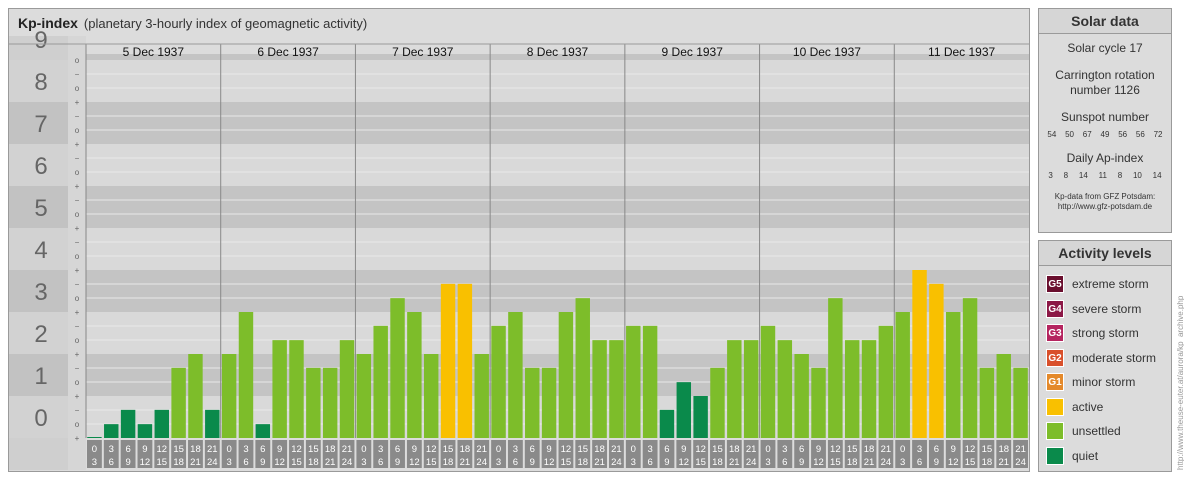 Image resolution: width=1184 pixels, height=480 pixels. Describe the element at coordinates (961, 52) in the screenshot. I see `day-label: 11 Dec 1937` at that location.